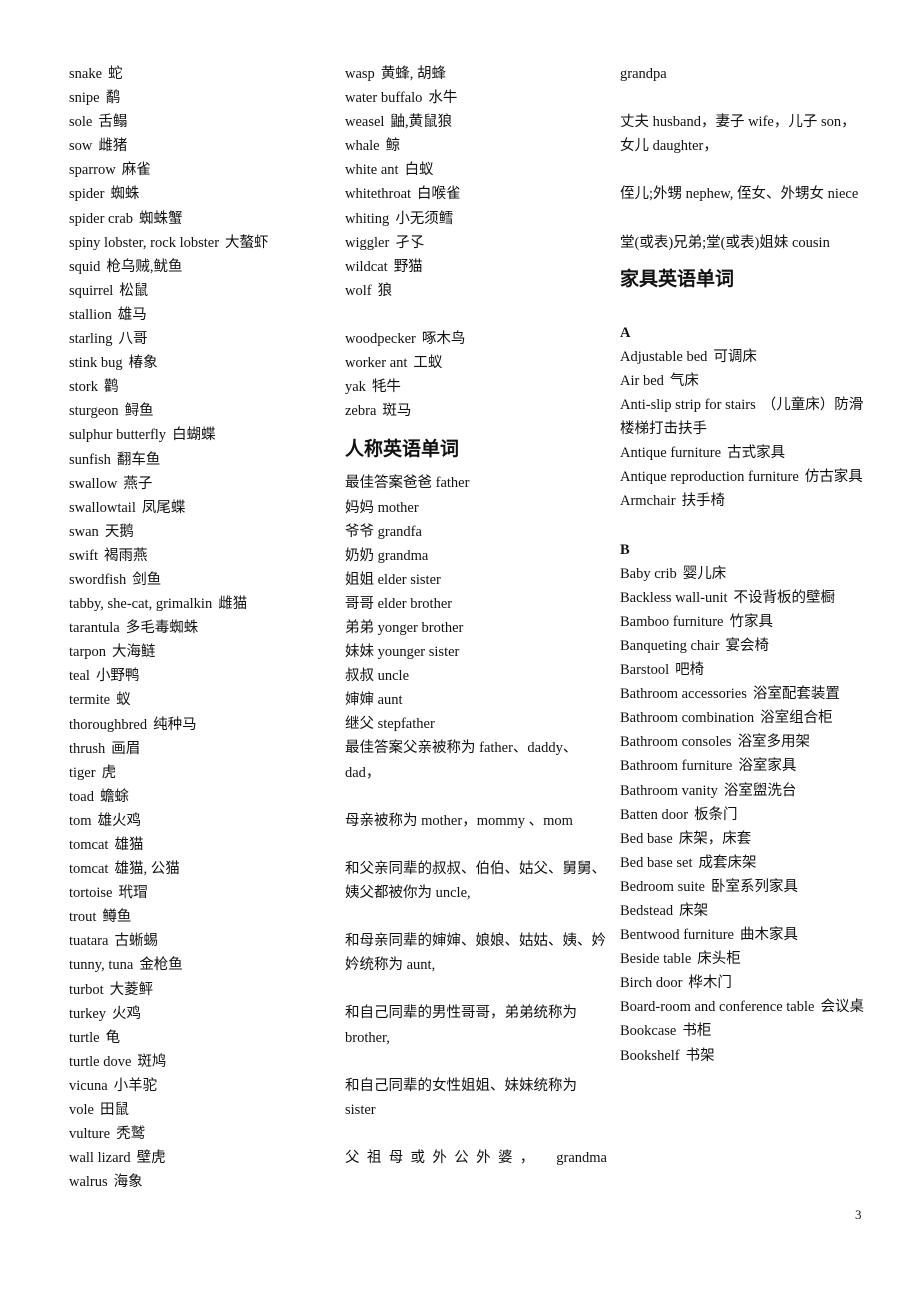  Describe the element at coordinates (443, 98) in the screenshot. I see `chinese-translation: 水牛` at that location.